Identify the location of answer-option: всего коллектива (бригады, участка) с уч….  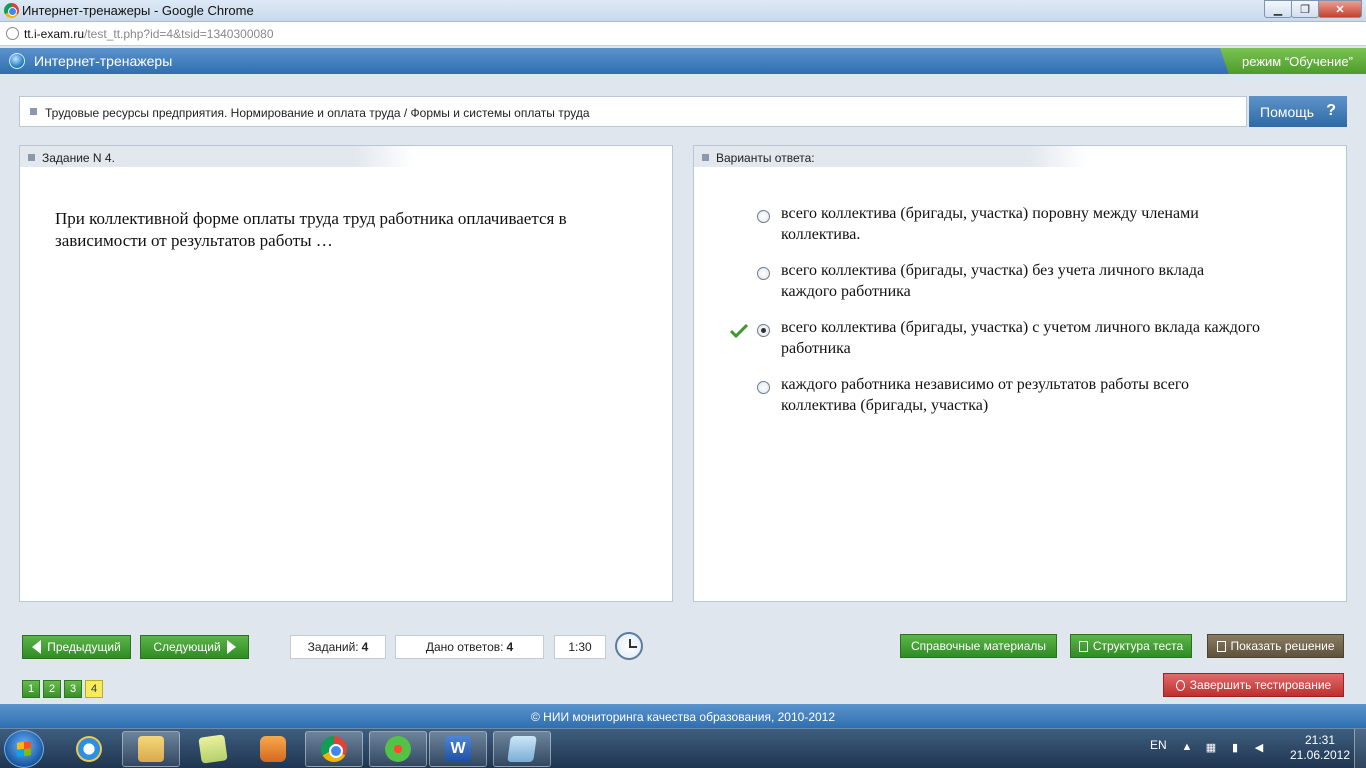
(1004, 345).